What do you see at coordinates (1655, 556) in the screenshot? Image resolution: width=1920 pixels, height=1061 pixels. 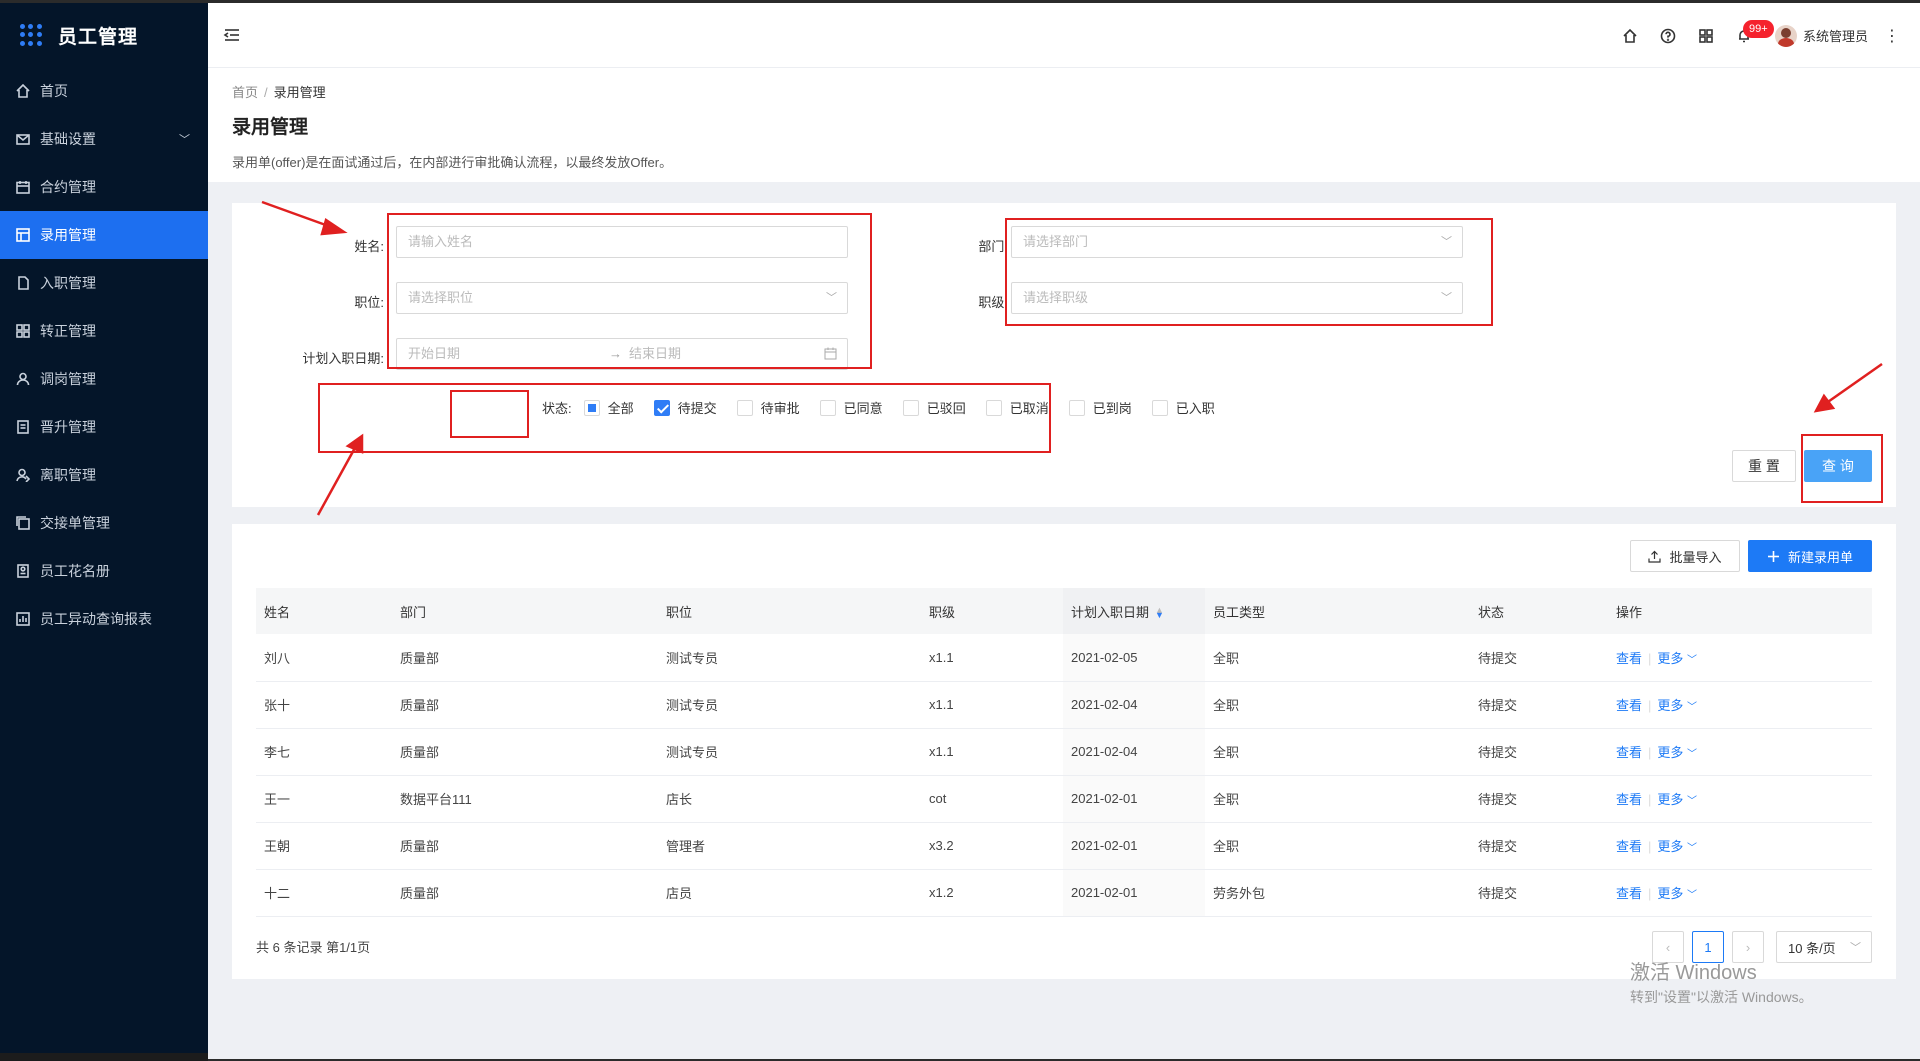 I see `upload-icon` at bounding box center [1655, 556].